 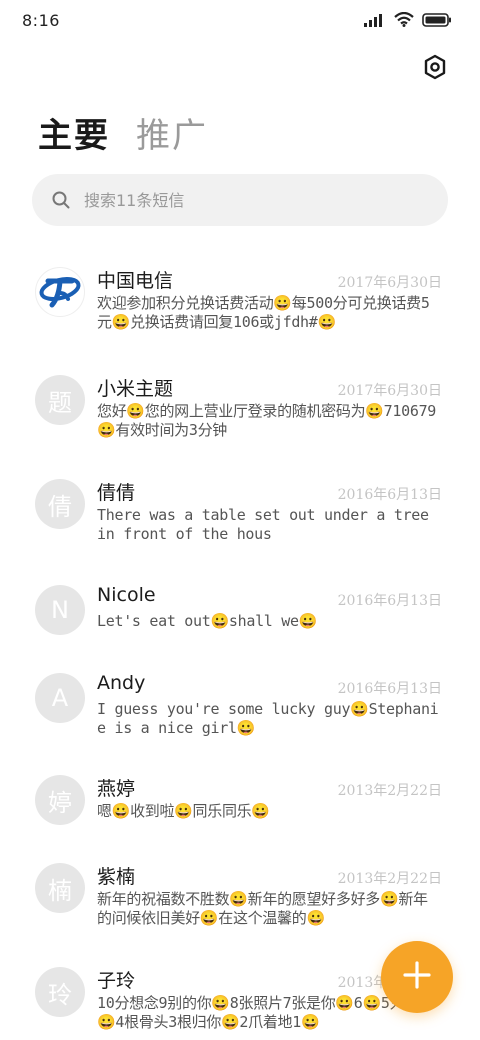 I want to click on status-time: 8:16, so click(x=41, y=20).